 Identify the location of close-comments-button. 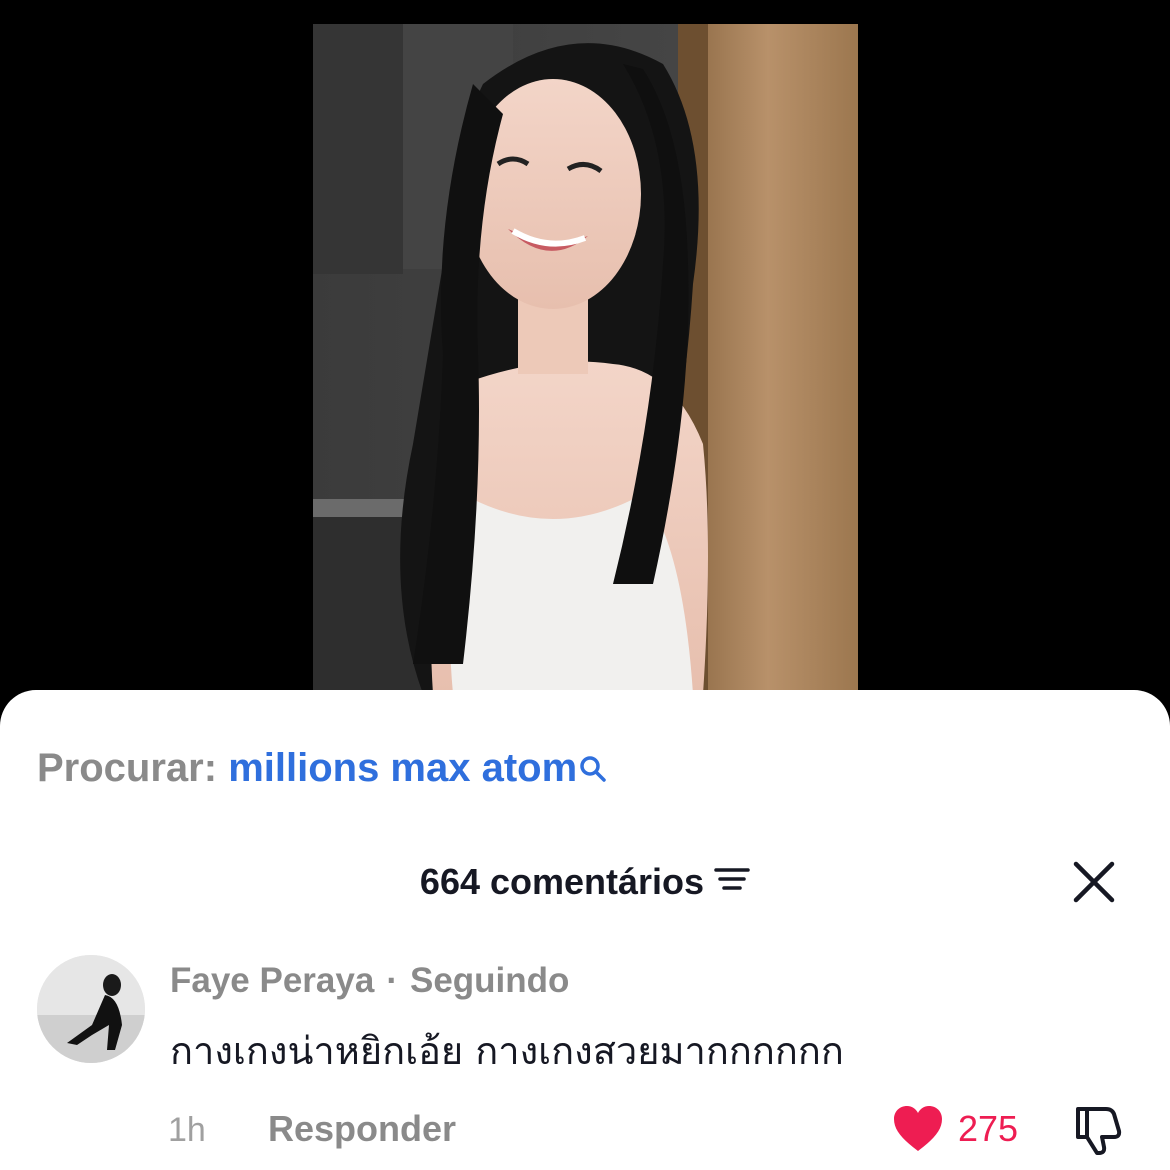
(1094, 882).